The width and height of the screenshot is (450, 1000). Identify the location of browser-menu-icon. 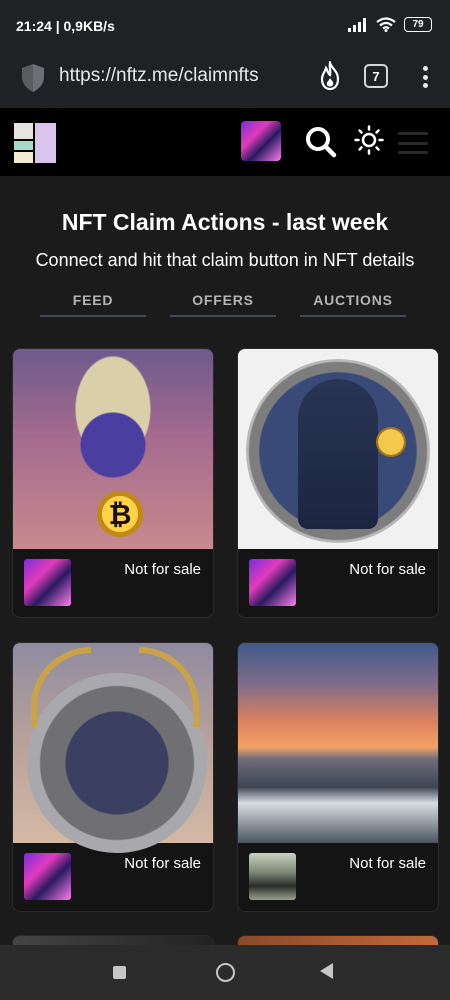
(425, 77).